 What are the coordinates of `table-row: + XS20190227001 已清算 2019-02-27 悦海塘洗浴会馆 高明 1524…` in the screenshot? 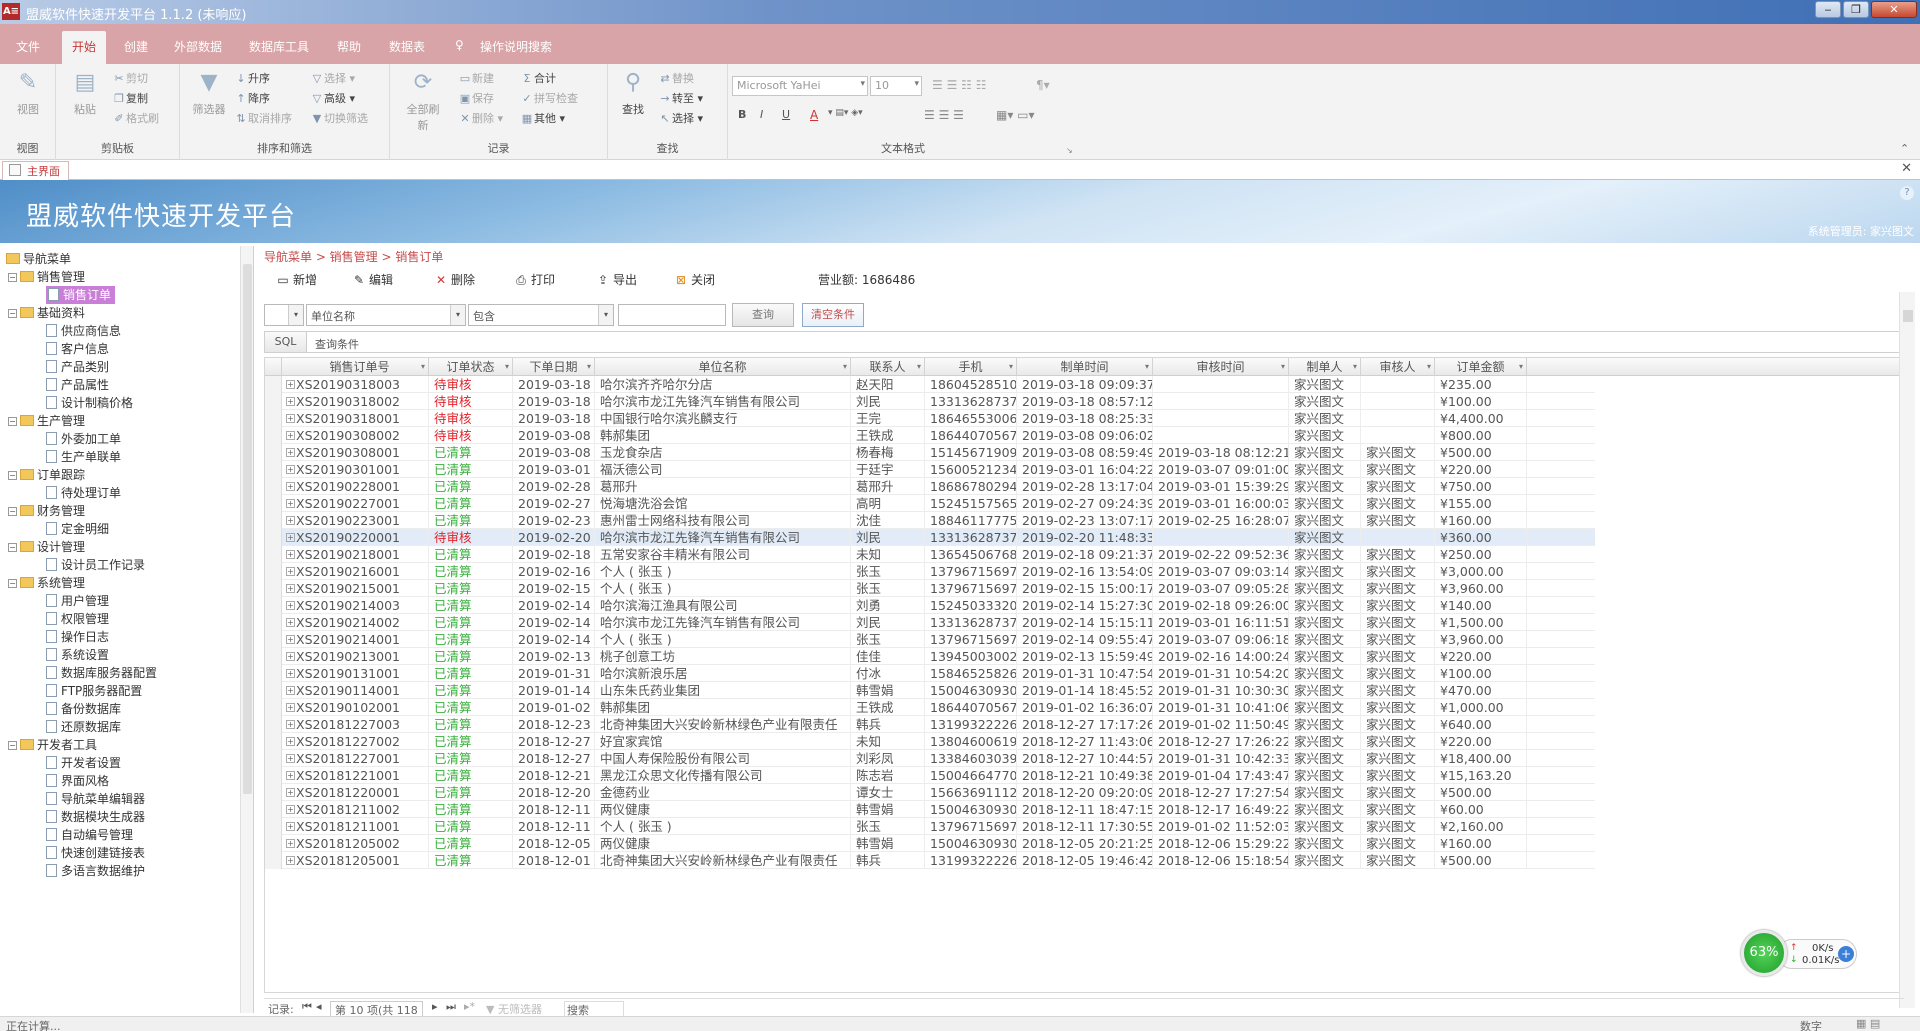 It's located at (930, 503).